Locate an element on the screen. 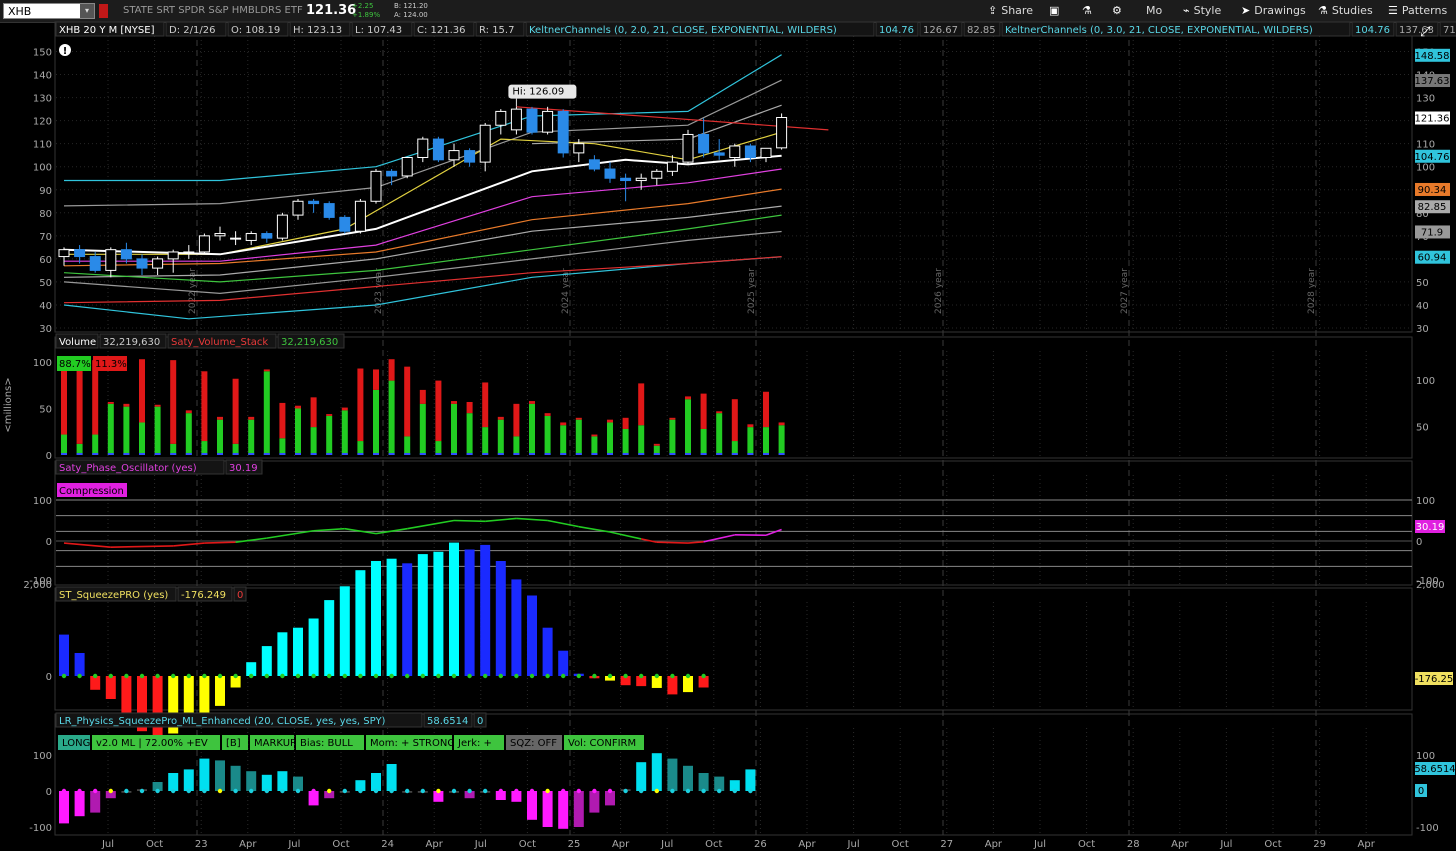 The width and height of the screenshot is (1456, 851). lr-header-text: 0 is located at coordinates (480, 721).